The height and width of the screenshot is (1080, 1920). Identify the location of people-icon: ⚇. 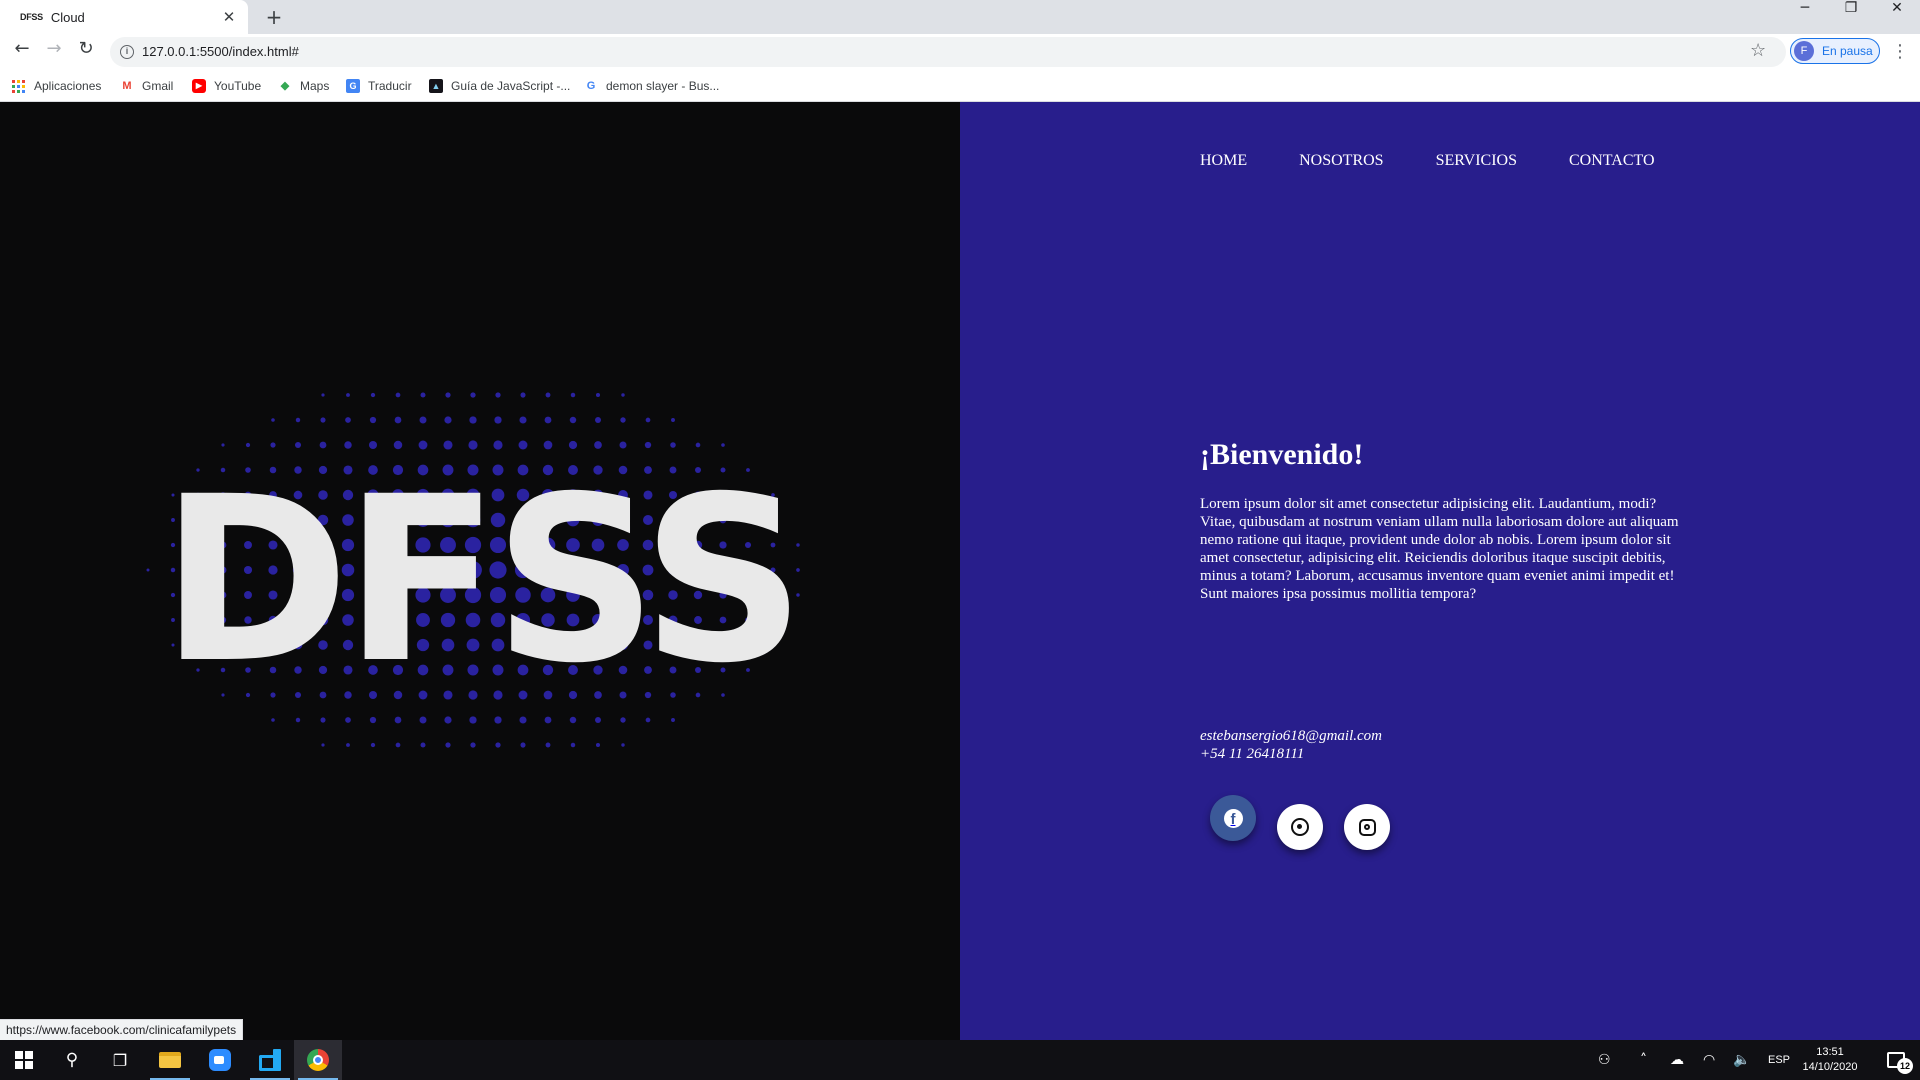
(1604, 1060).